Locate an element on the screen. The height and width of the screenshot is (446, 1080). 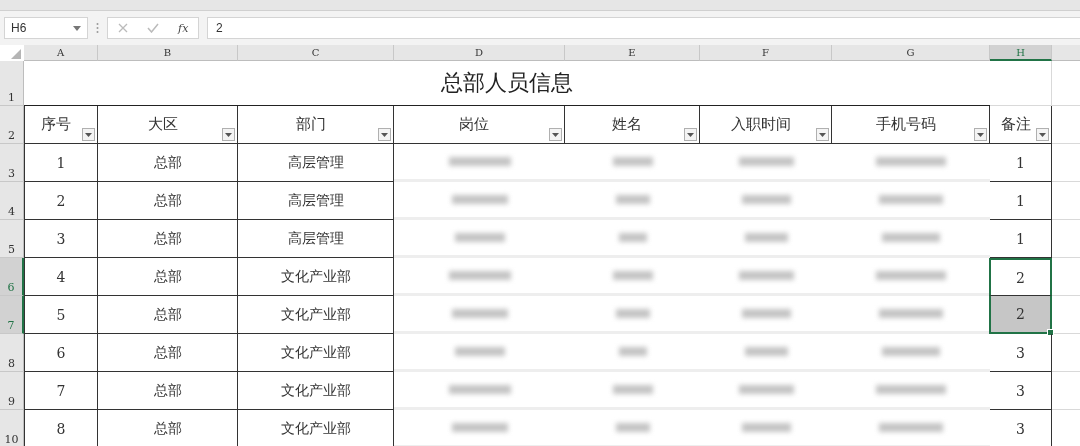
column-header: B is located at coordinates (168, 53).